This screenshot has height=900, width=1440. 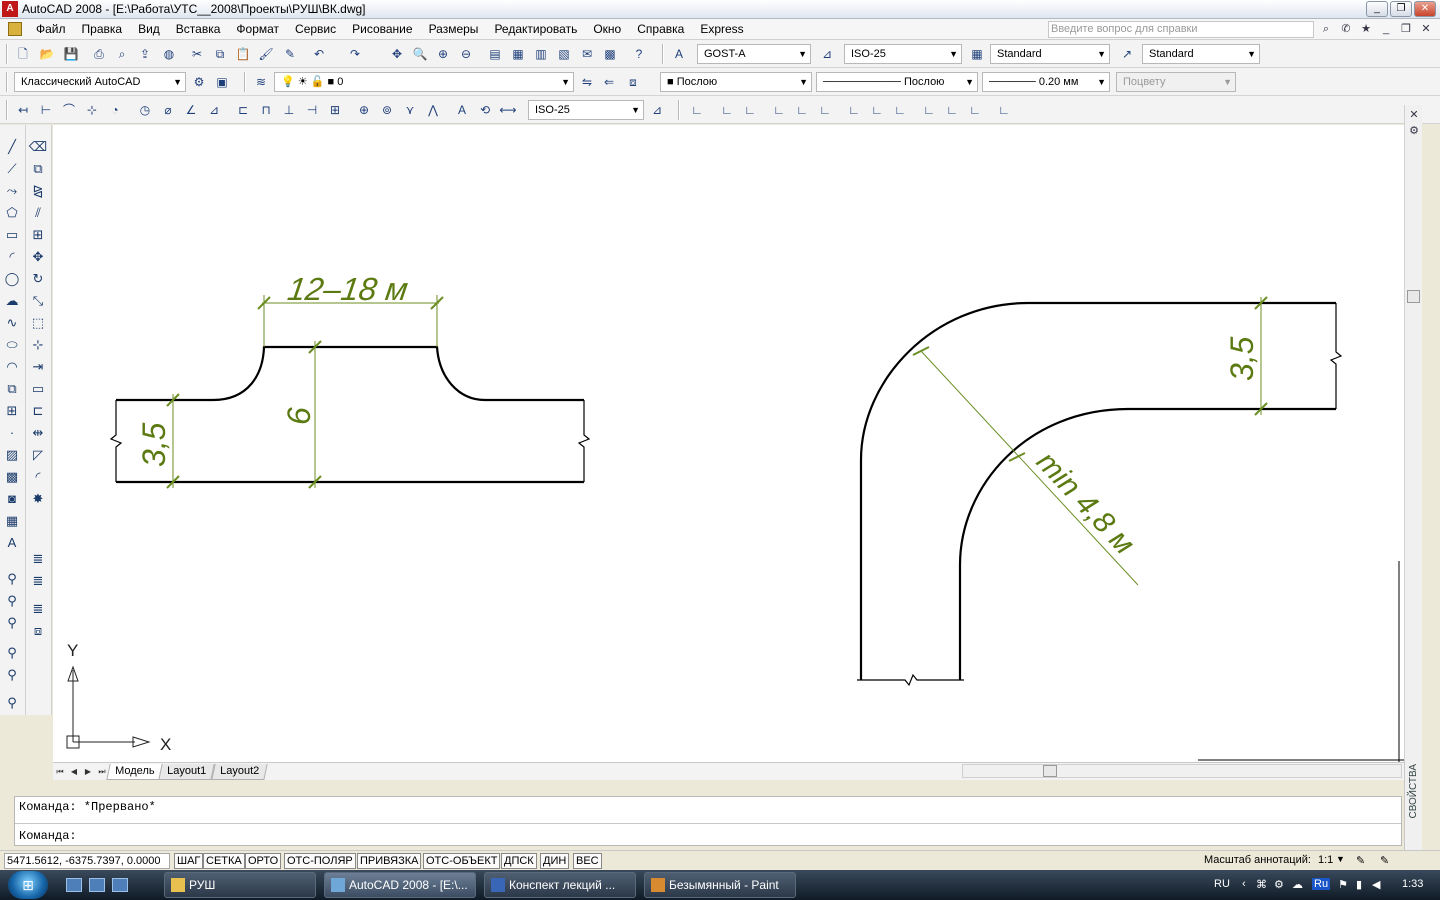 What do you see at coordinates (1297, 884) in the screenshot?
I see `tray-cloud-icon: ☁` at bounding box center [1297, 884].